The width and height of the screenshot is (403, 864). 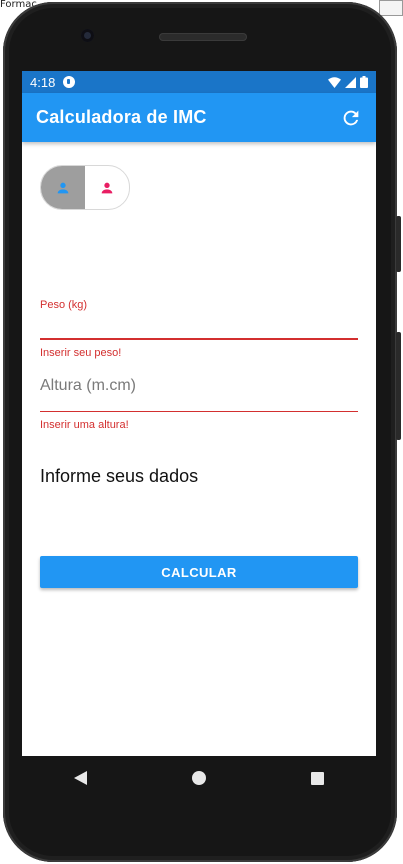 I want to click on gender-toggle, so click(x=85, y=187).